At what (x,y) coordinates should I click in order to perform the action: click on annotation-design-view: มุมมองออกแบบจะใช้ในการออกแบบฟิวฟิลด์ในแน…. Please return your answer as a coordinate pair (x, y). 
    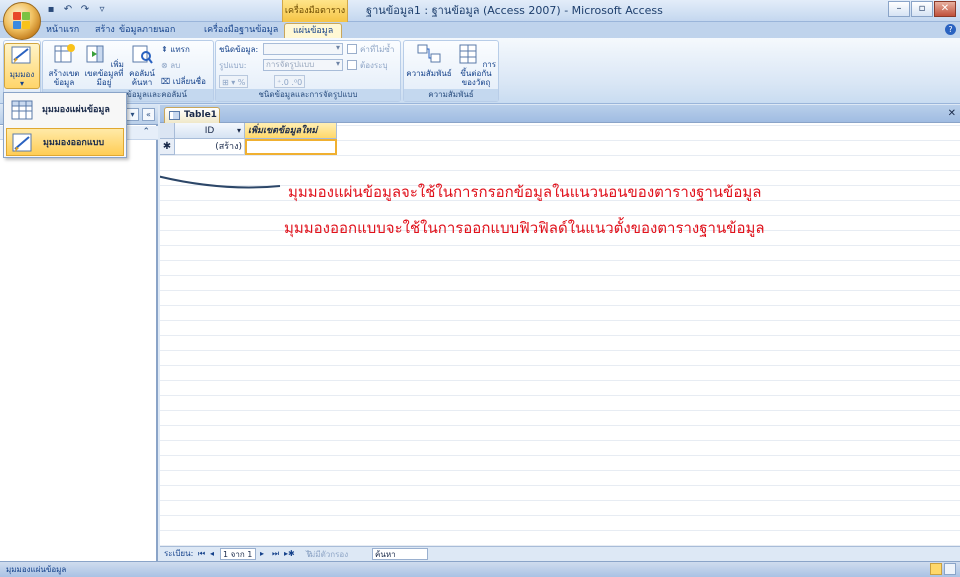
    Looking at the image, I should click on (524, 228).